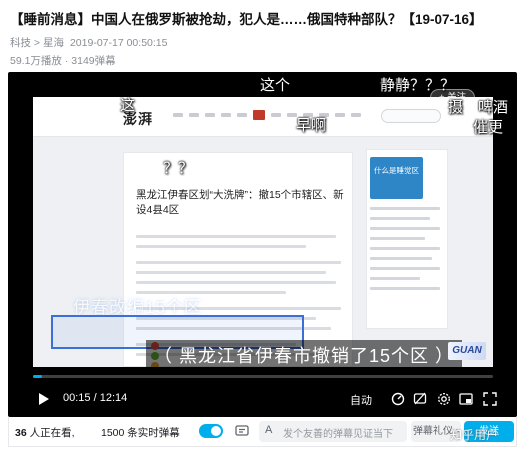 This screenshot has height=450, width=522. What do you see at coordinates (275, 85) in the screenshot?
I see `danmaku-item: 这个` at bounding box center [275, 85].